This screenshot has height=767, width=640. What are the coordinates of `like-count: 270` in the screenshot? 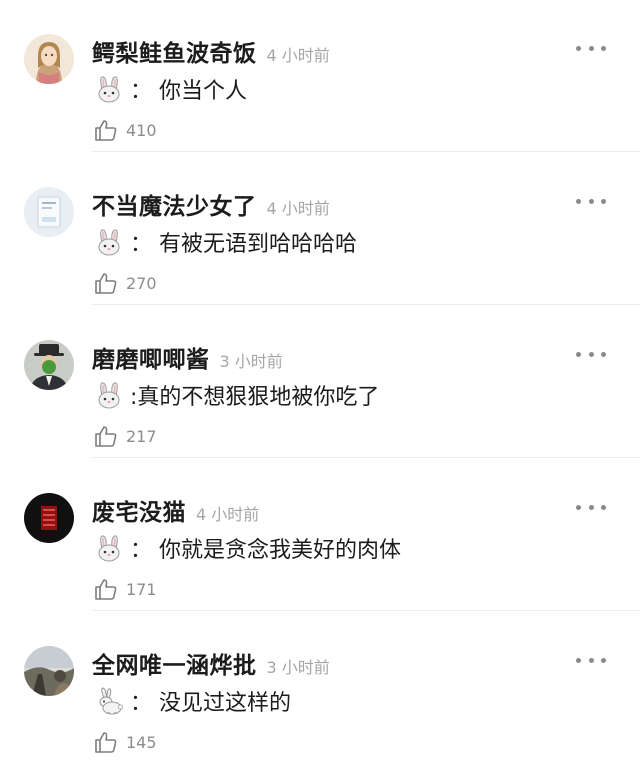 It's located at (141, 283).